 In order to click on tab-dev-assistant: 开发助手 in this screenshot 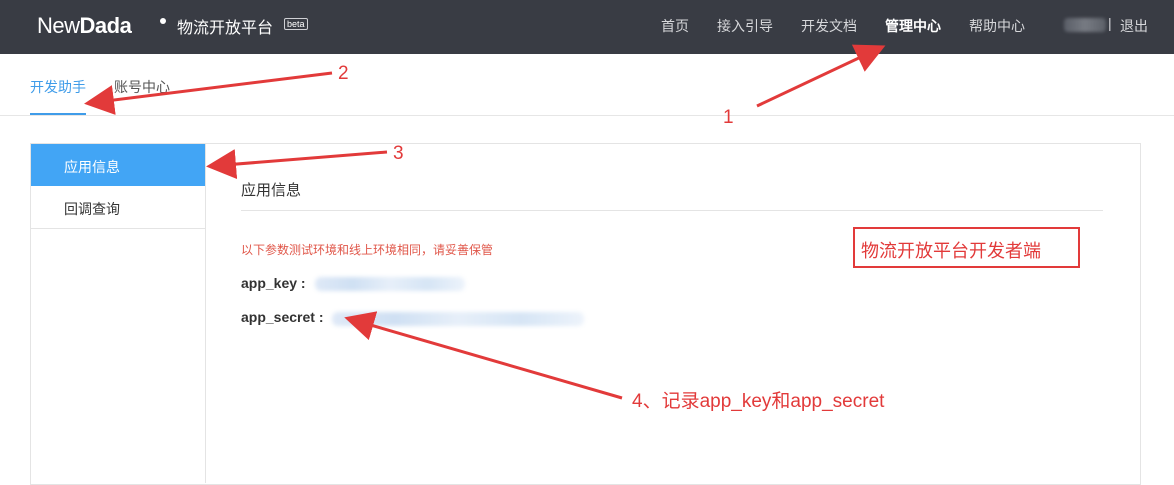, I will do `click(58, 87)`.